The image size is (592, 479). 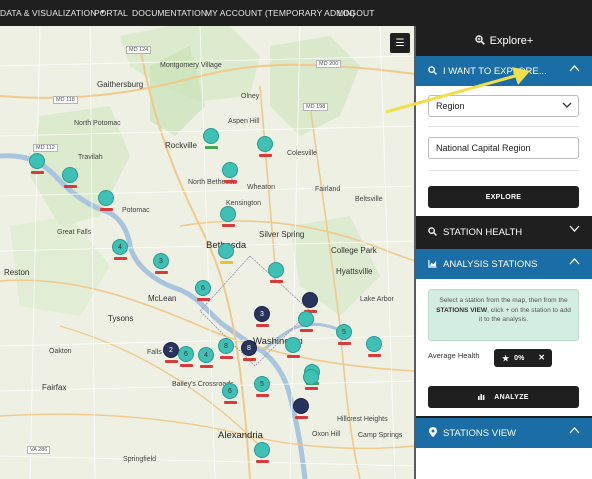 What do you see at coordinates (483, 232) in the screenshot?
I see `station-health-title: STATION HEALTH` at bounding box center [483, 232].